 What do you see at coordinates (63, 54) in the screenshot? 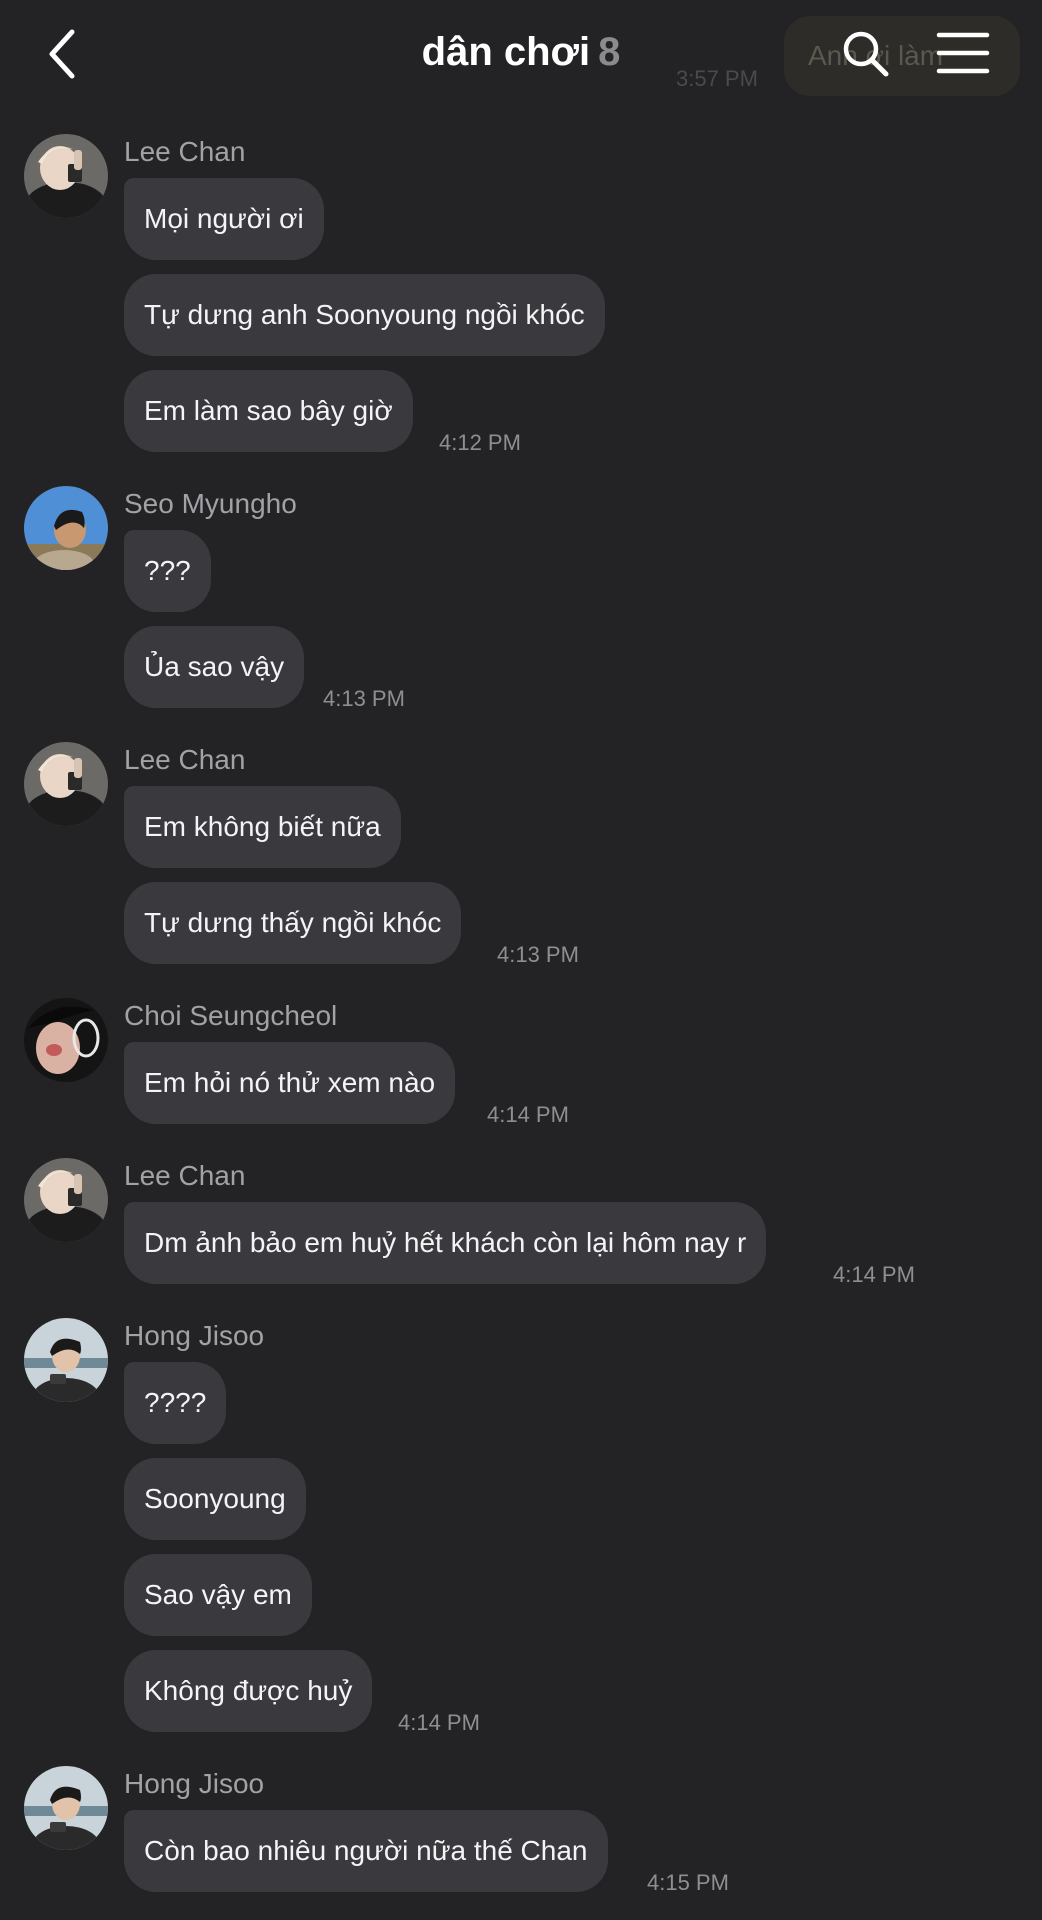
I see `back-arrow-icon` at bounding box center [63, 54].